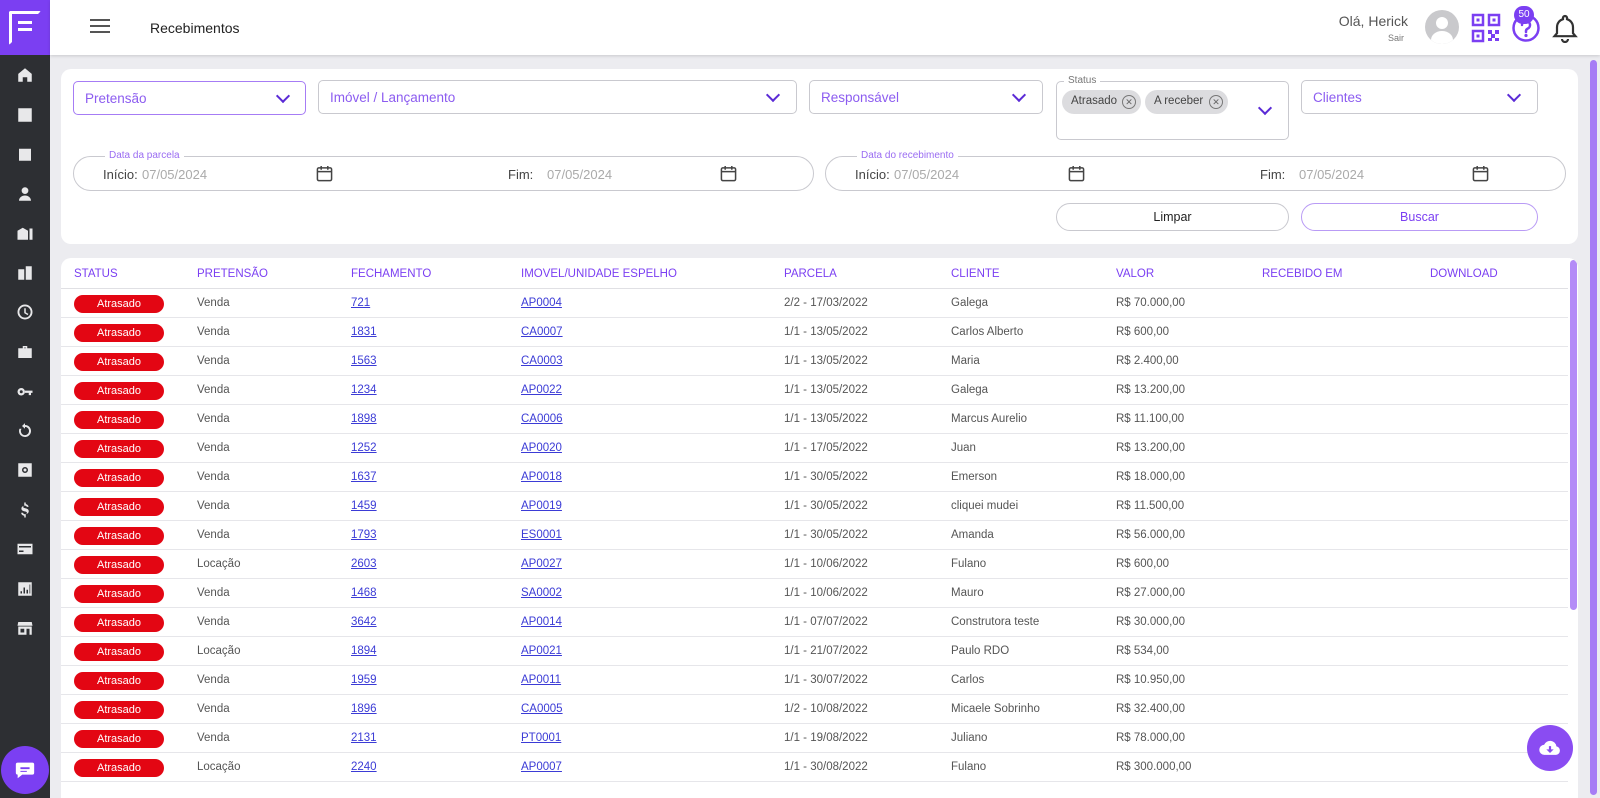 This screenshot has height=798, width=1600. What do you see at coordinates (599, 274) in the screenshot?
I see `column-header-imovel: IMOVEL/UNIDADE ESPELHO` at bounding box center [599, 274].